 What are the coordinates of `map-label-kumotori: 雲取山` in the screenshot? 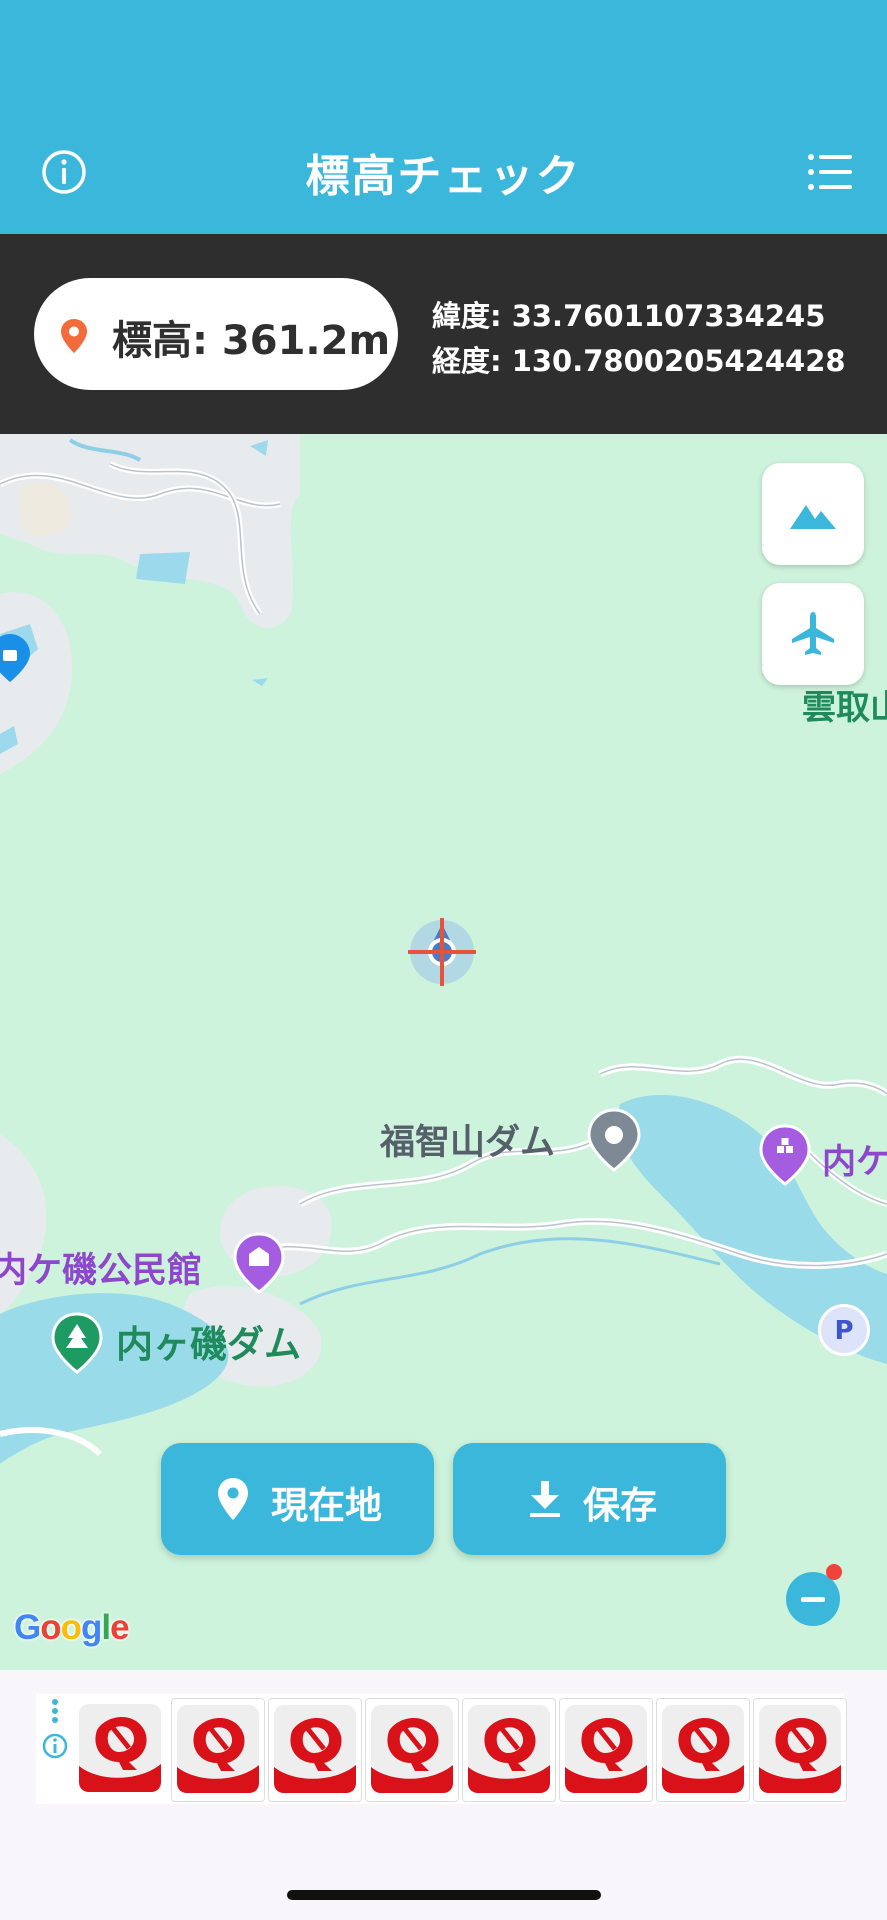 It's located at (844, 708).